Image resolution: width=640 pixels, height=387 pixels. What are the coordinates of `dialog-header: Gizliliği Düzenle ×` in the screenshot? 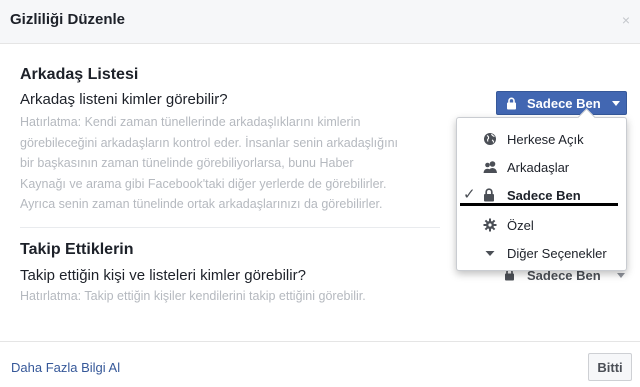 It's located at (320, 22).